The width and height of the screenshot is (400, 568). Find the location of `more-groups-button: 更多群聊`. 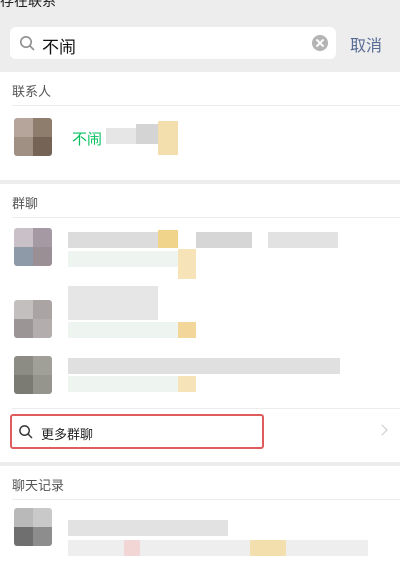

more-groups-button: 更多群聊 is located at coordinates (137, 431).